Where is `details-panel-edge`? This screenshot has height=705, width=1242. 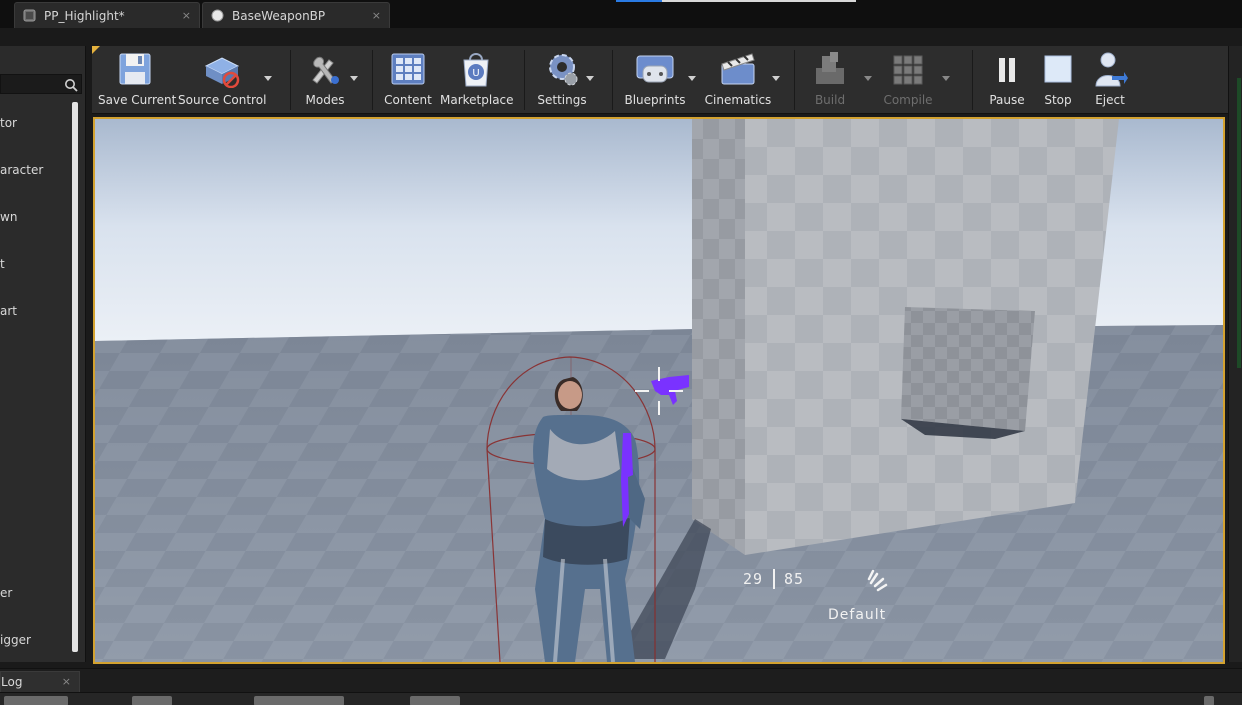
details-panel-edge is located at coordinates (1235, 354).